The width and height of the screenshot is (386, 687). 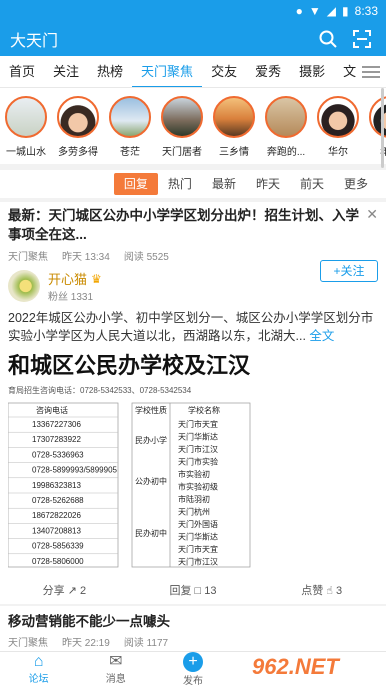 What do you see at coordinates (372, 214) in the screenshot?
I see `close-icon: ✕` at bounding box center [372, 214].